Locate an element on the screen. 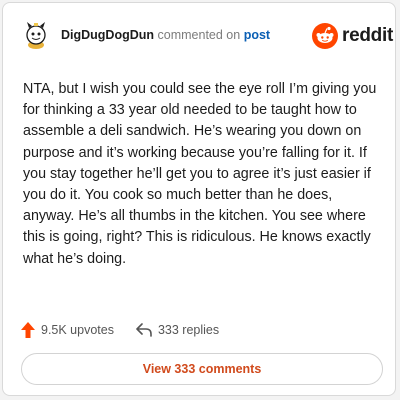 This screenshot has width=400, height=400. reddit-logo-icon is located at coordinates (325, 36).